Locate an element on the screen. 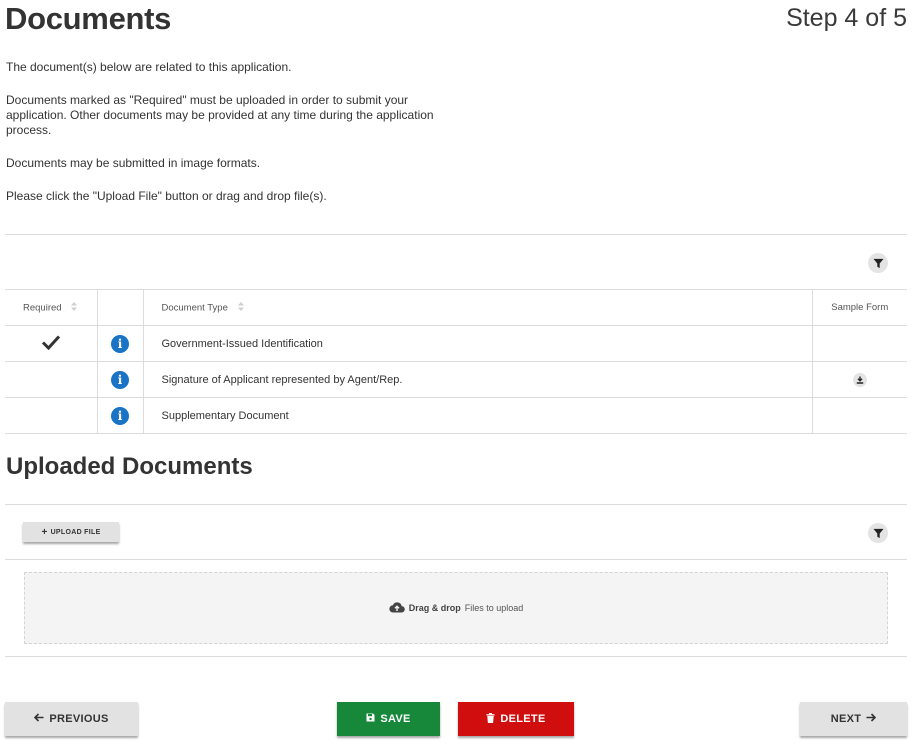  save-button: SAVE is located at coordinates (388, 719).